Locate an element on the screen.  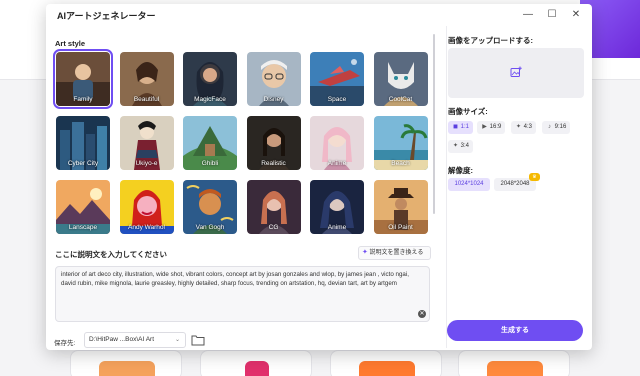
size-option-label: 4:3 is located at coordinates (528, 127).